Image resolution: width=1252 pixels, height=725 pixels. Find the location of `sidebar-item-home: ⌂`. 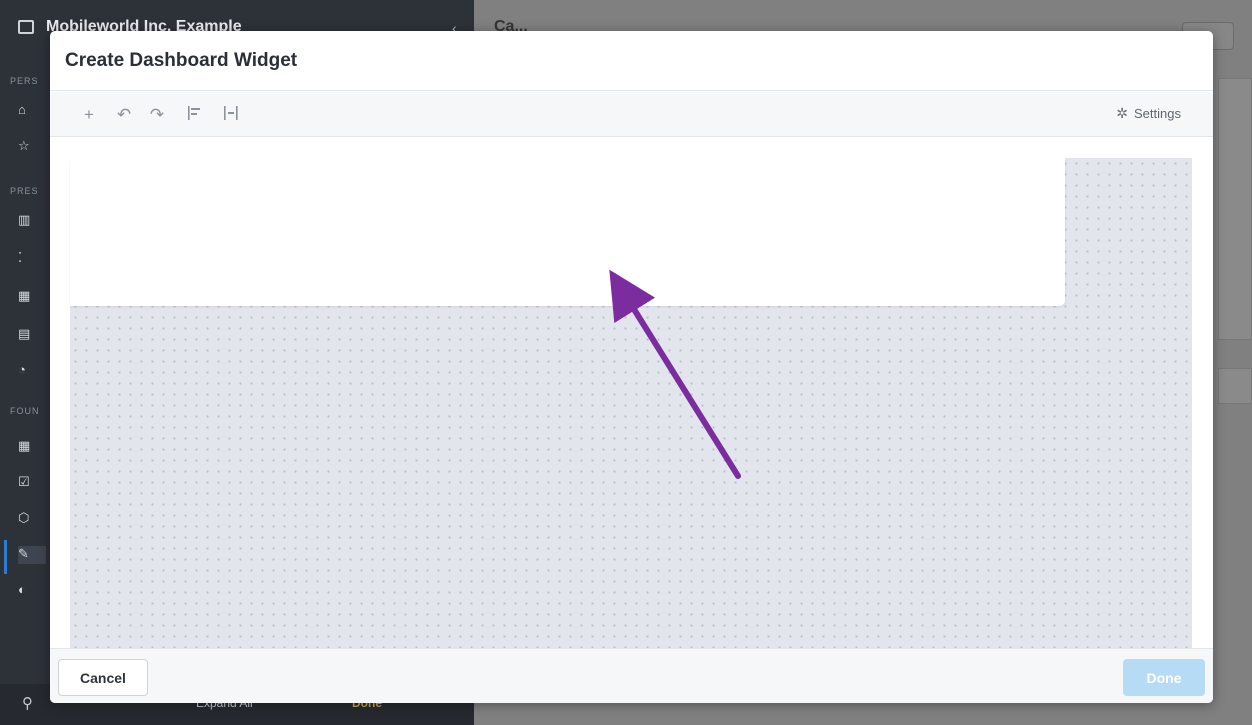

sidebar-item-home: ⌂ is located at coordinates (32, 111).